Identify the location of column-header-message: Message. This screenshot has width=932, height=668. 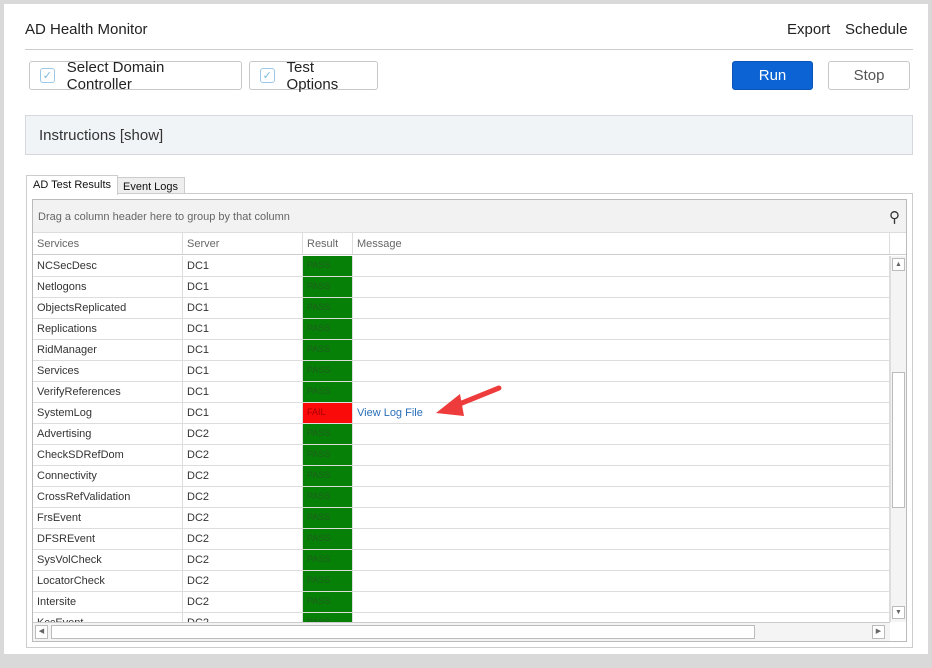
(621, 243).